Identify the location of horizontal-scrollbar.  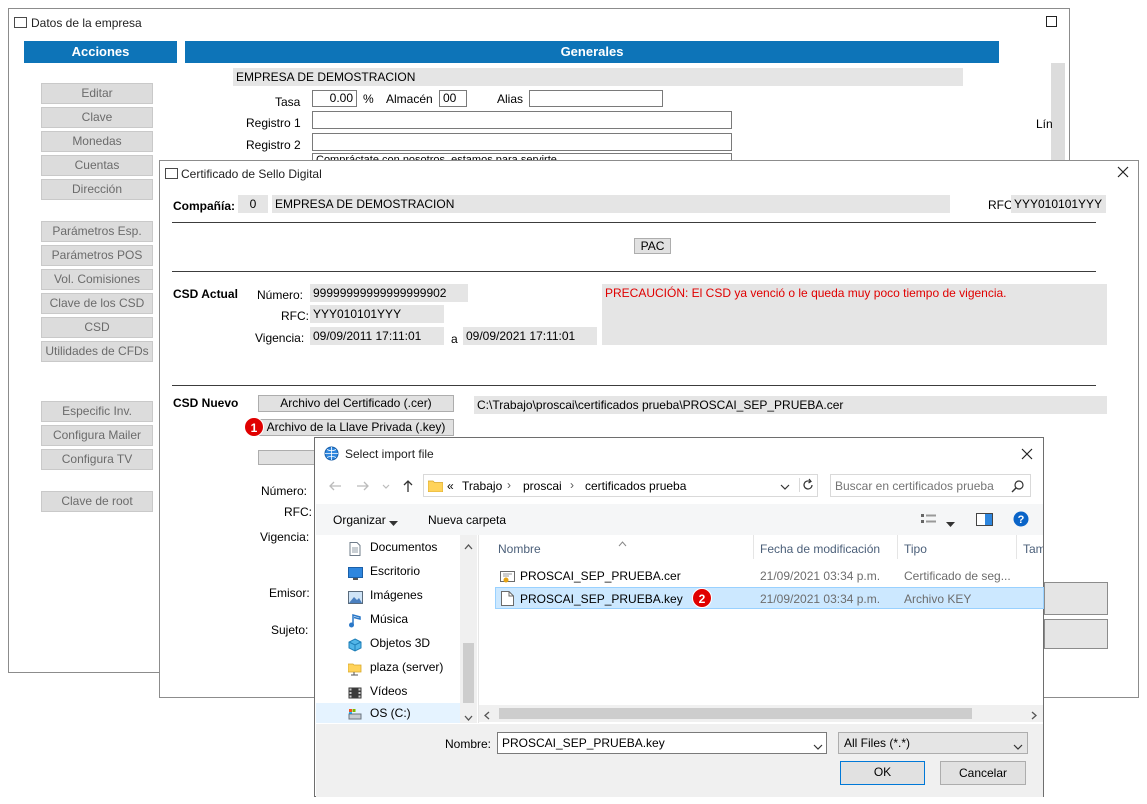
(761, 713).